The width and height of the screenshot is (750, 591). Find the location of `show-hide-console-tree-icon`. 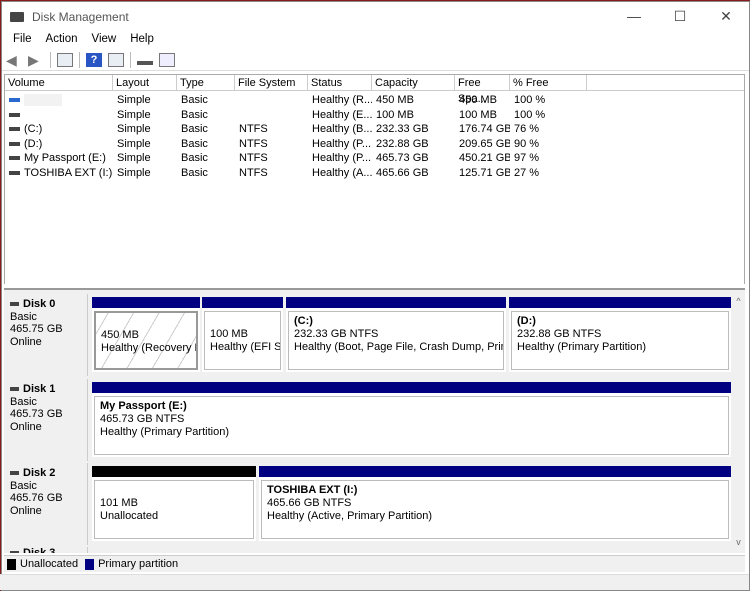

show-hide-console-tree-icon is located at coordinates (65, 59).